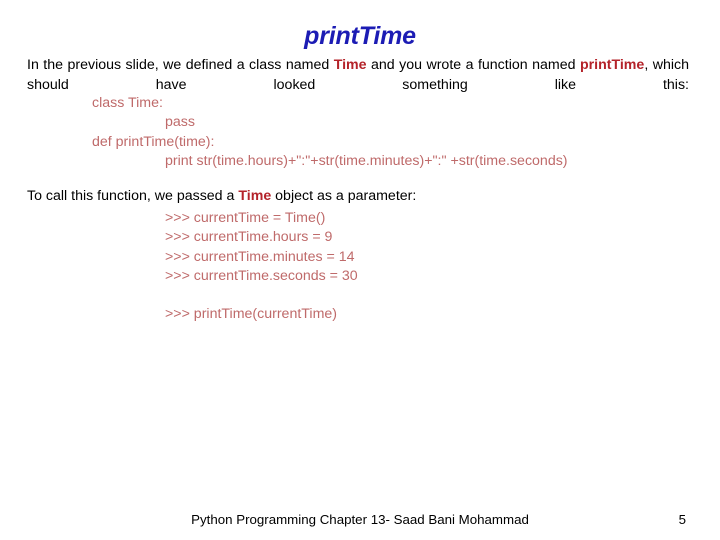  What do you see at coordinates (360, 36) in the screenshot?
I see `slide-title: printTime` at bounding box center [360, 36].